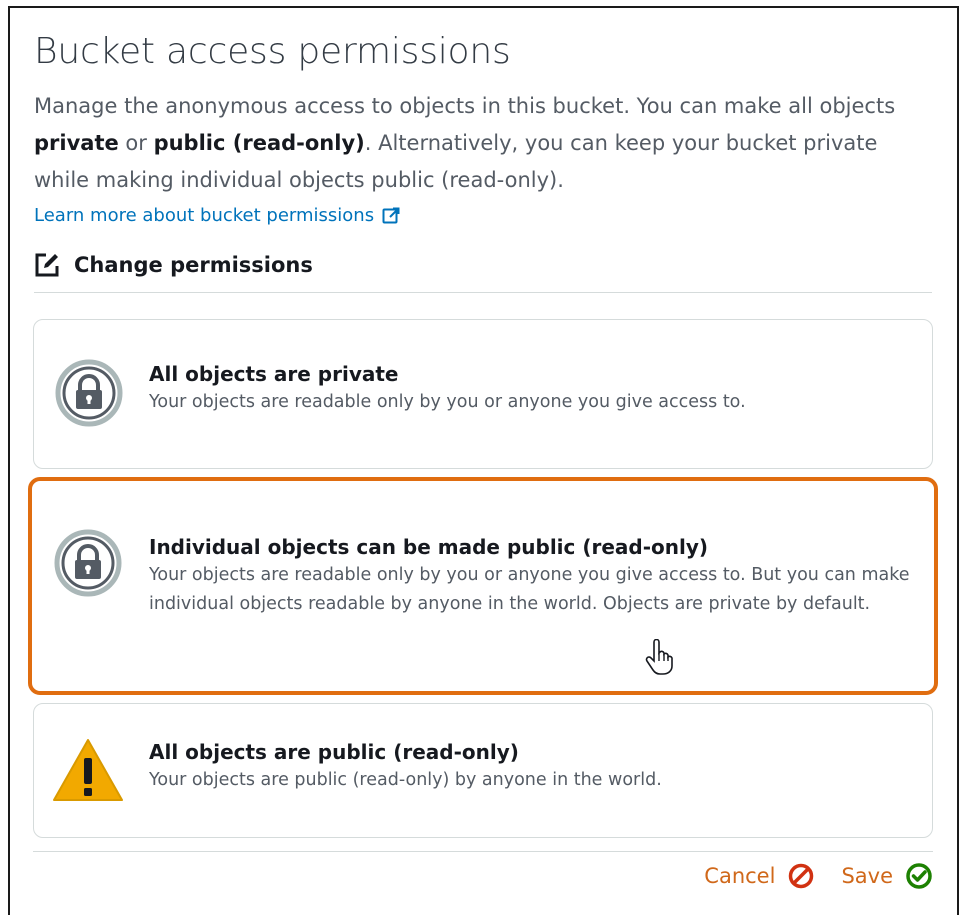  What do you see at coordinates (204, 215) in the screenshot?
I see `learn-more-label: Learn more about bucket permissions` at bounding box center [204, 215].